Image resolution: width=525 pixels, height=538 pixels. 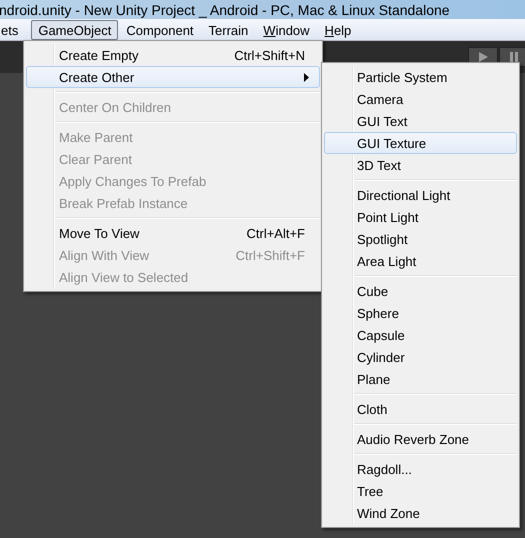 I want to click on menu-item: Plane, so click(x=420, y=379).